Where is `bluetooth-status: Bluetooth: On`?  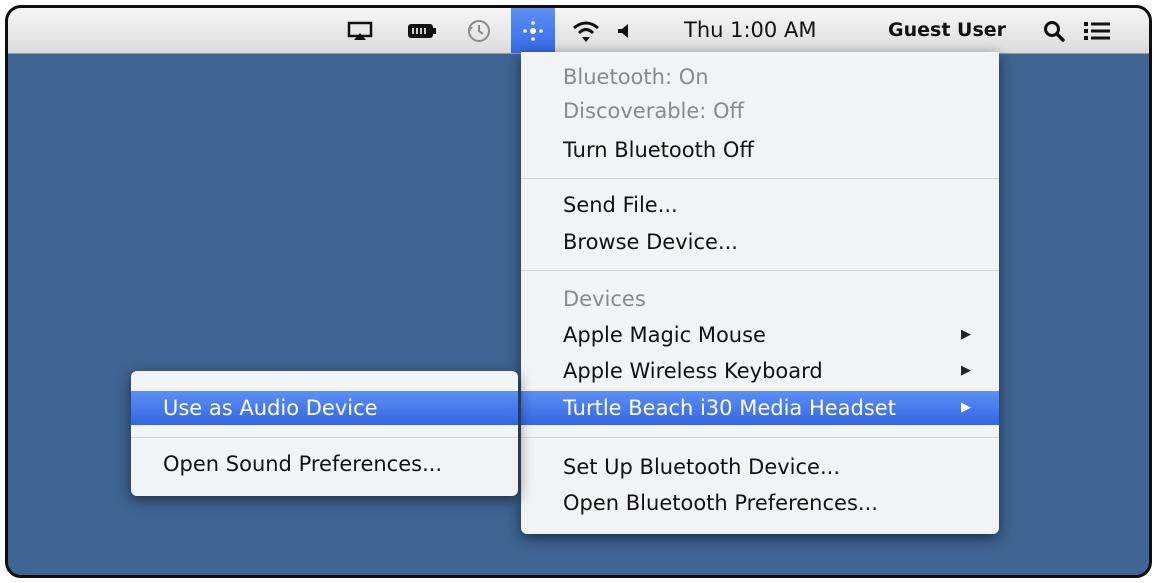
bluetooth-status: Bluetooth: On is located at coordinates (636, 77).